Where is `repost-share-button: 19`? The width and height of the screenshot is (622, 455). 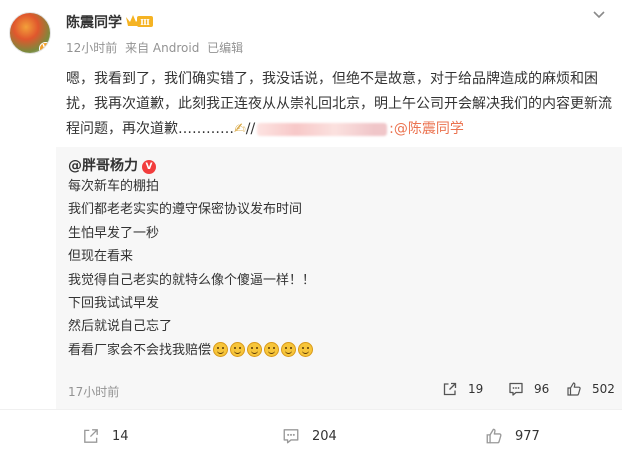
repost-share-button: 19 is located at coordinates (462, 389).